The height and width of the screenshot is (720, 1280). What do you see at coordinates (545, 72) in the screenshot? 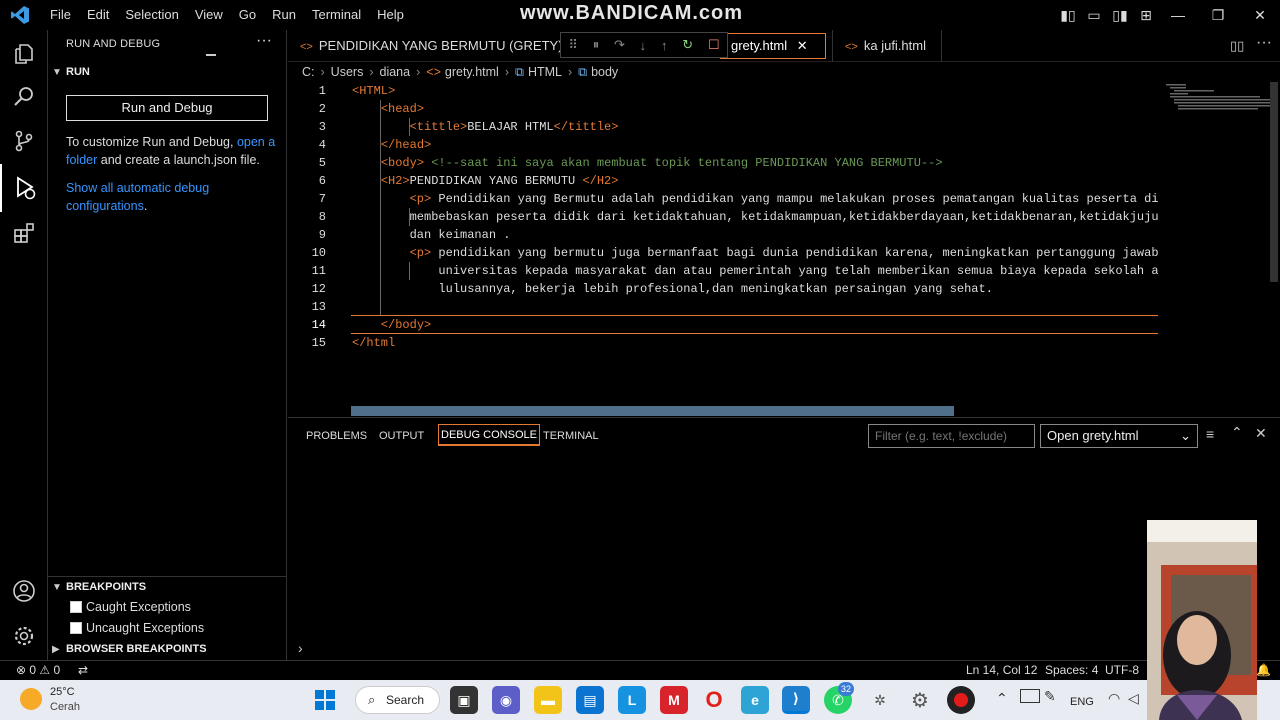
I see `breadcrumb-item: HTML` at bounding box center [545, 72].